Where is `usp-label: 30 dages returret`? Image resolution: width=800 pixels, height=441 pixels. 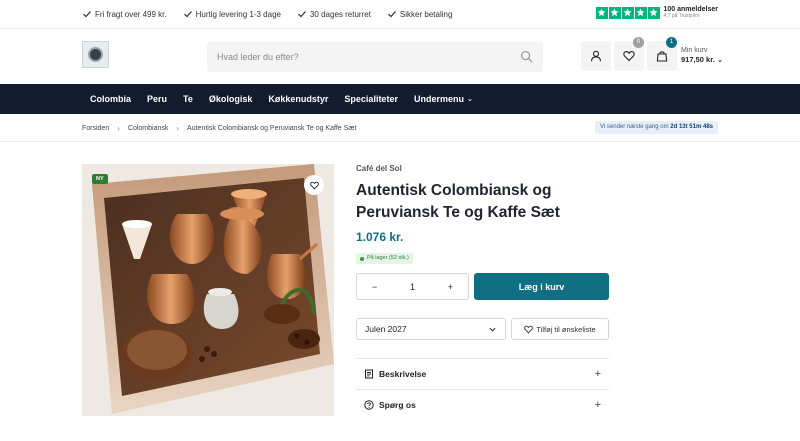
usp-label: 30 dages returret is located at coordinates (340, 14).